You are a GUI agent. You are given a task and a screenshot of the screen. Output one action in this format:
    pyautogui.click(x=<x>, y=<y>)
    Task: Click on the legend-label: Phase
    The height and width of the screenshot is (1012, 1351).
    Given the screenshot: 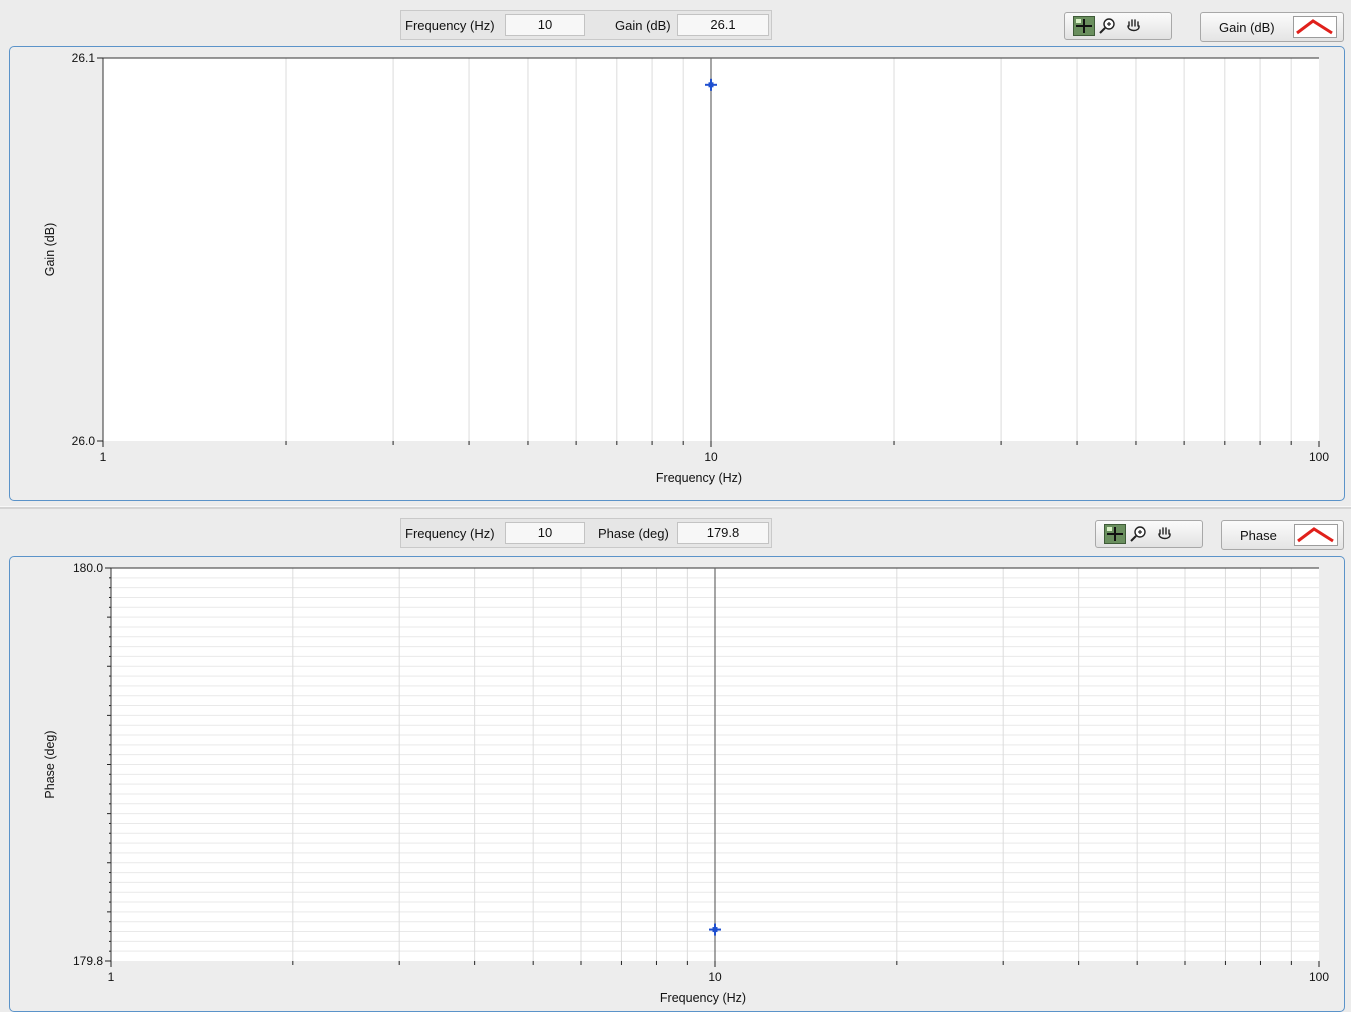 What is the action you would take?
    pyautogui.click(x=1258, y=535)
    